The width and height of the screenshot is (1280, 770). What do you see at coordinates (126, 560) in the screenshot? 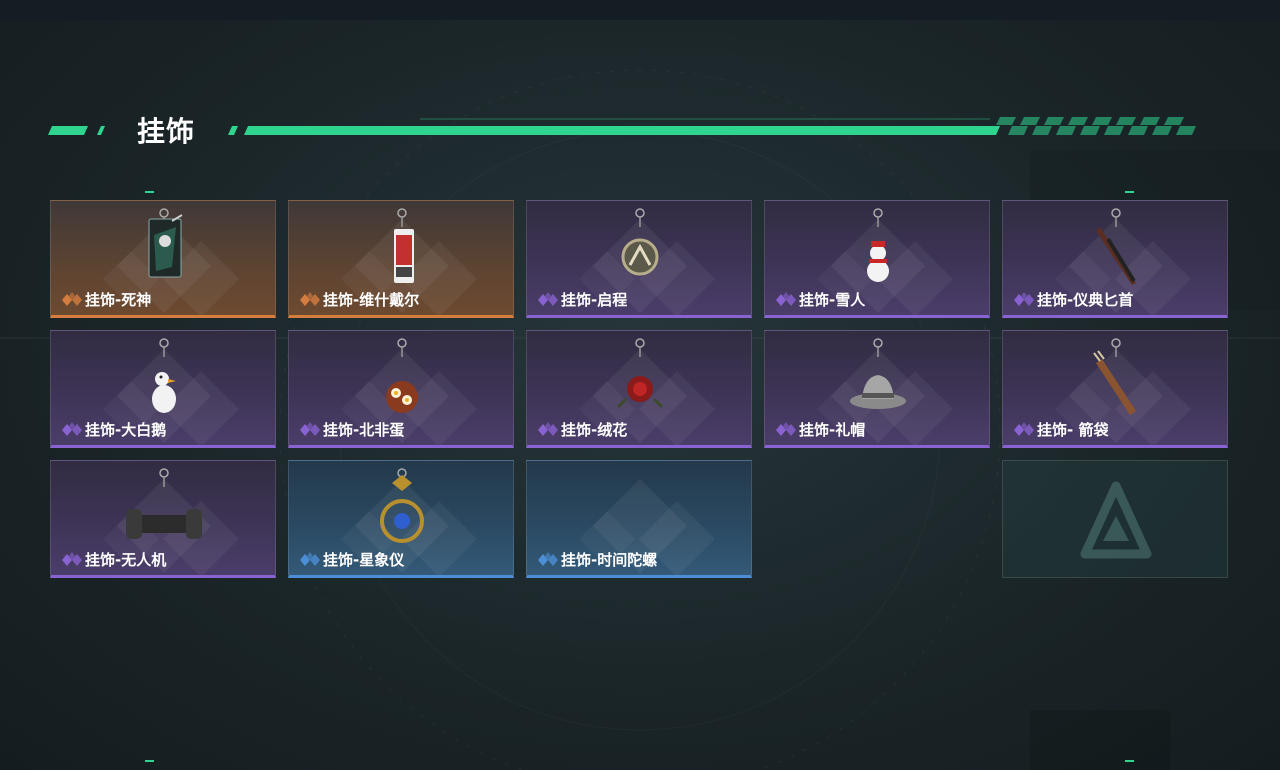
I see `charm-name: 挂饰-无人机` at bounding box center [126, 560].